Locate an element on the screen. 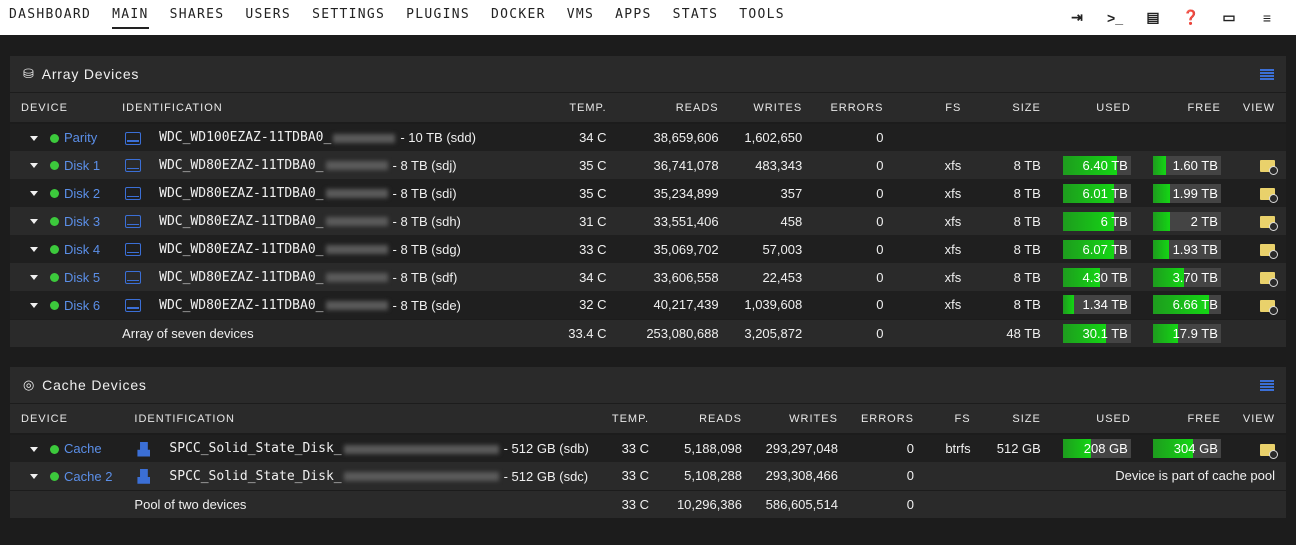  free-bar: 1.99 TB is located at coordinates (1186, 193).